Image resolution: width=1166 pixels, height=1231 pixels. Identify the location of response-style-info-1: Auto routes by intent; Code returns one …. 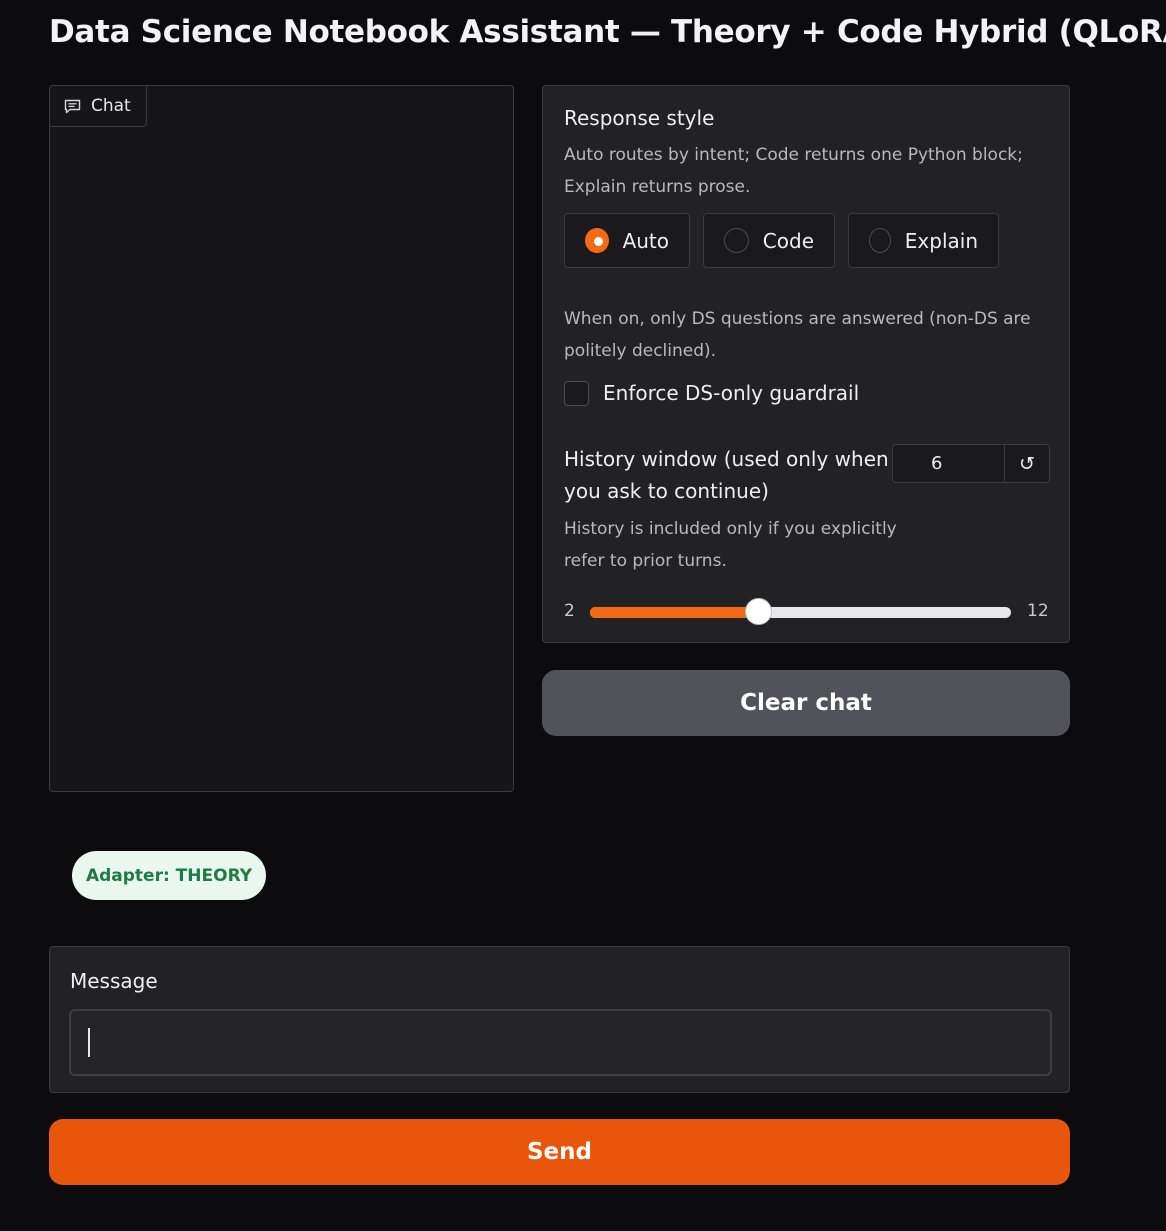
(793, 155).